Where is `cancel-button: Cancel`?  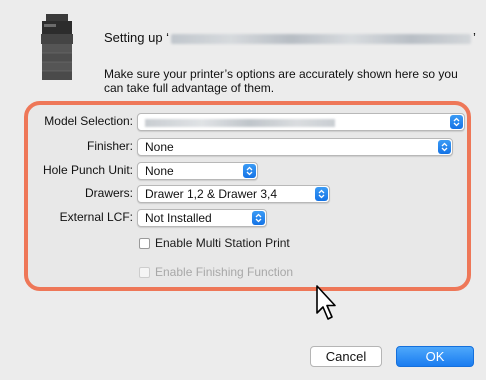 cancel-button: Cancel is located at coordinates (346, 356).